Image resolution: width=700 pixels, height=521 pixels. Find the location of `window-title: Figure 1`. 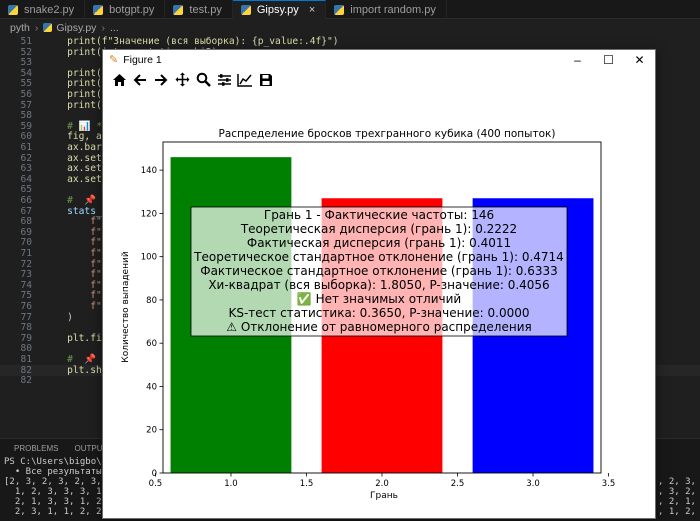

window-title: Figure 1 is located at coordinates (142, 59).